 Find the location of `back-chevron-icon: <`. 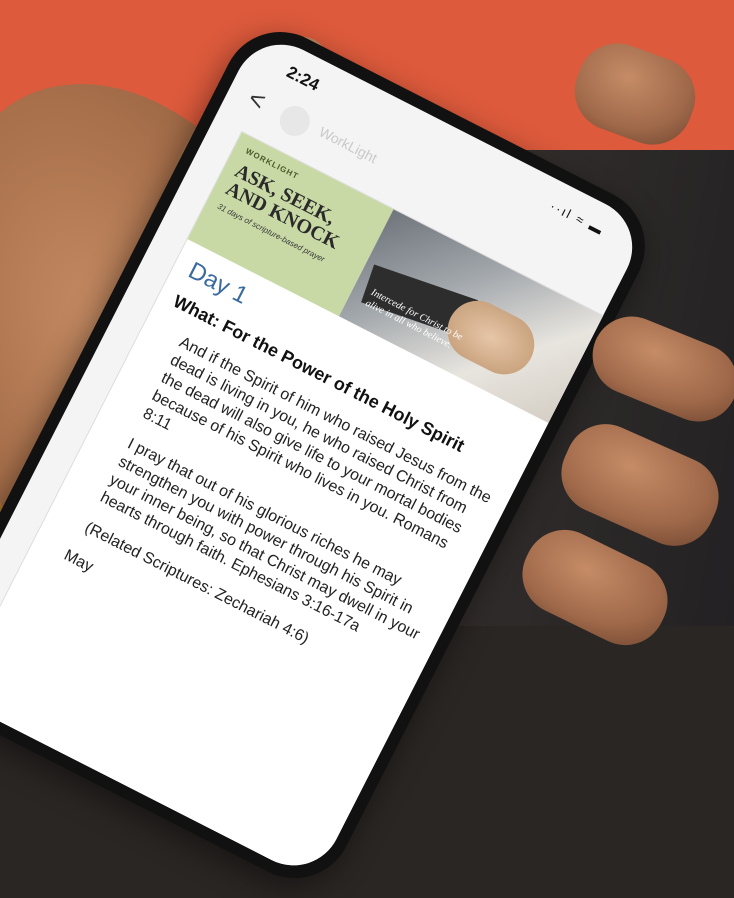

back-chevron-icon: < is located at coordinates (257, 100).